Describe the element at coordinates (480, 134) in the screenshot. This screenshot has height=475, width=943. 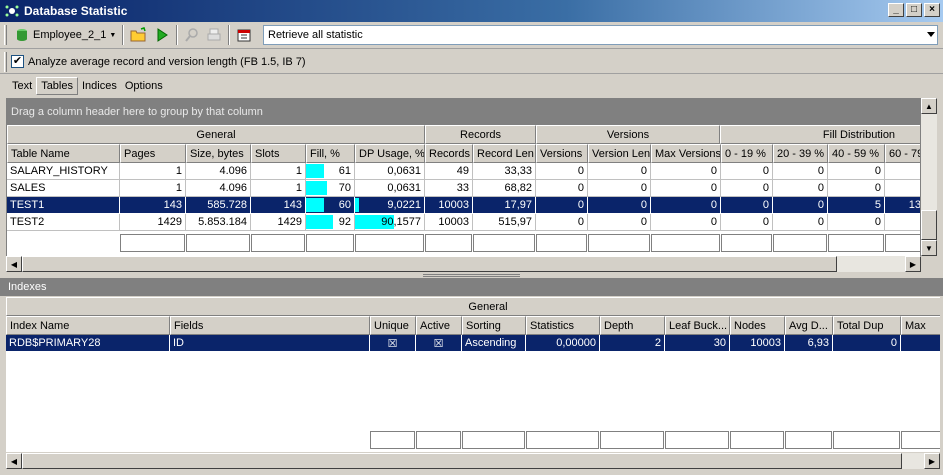
I see `band-records: Records` at that location.